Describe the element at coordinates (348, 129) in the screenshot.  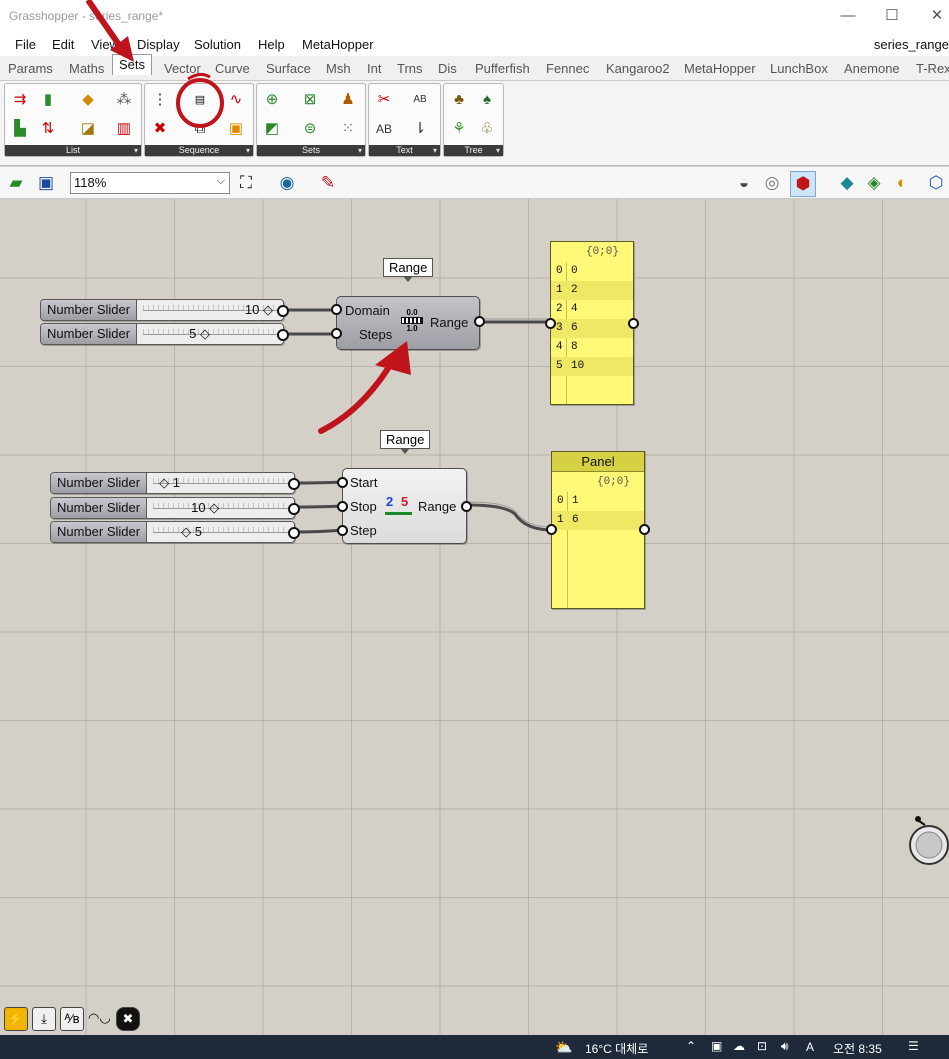
I see `carthesian-product-icon: ⁙` at that location.